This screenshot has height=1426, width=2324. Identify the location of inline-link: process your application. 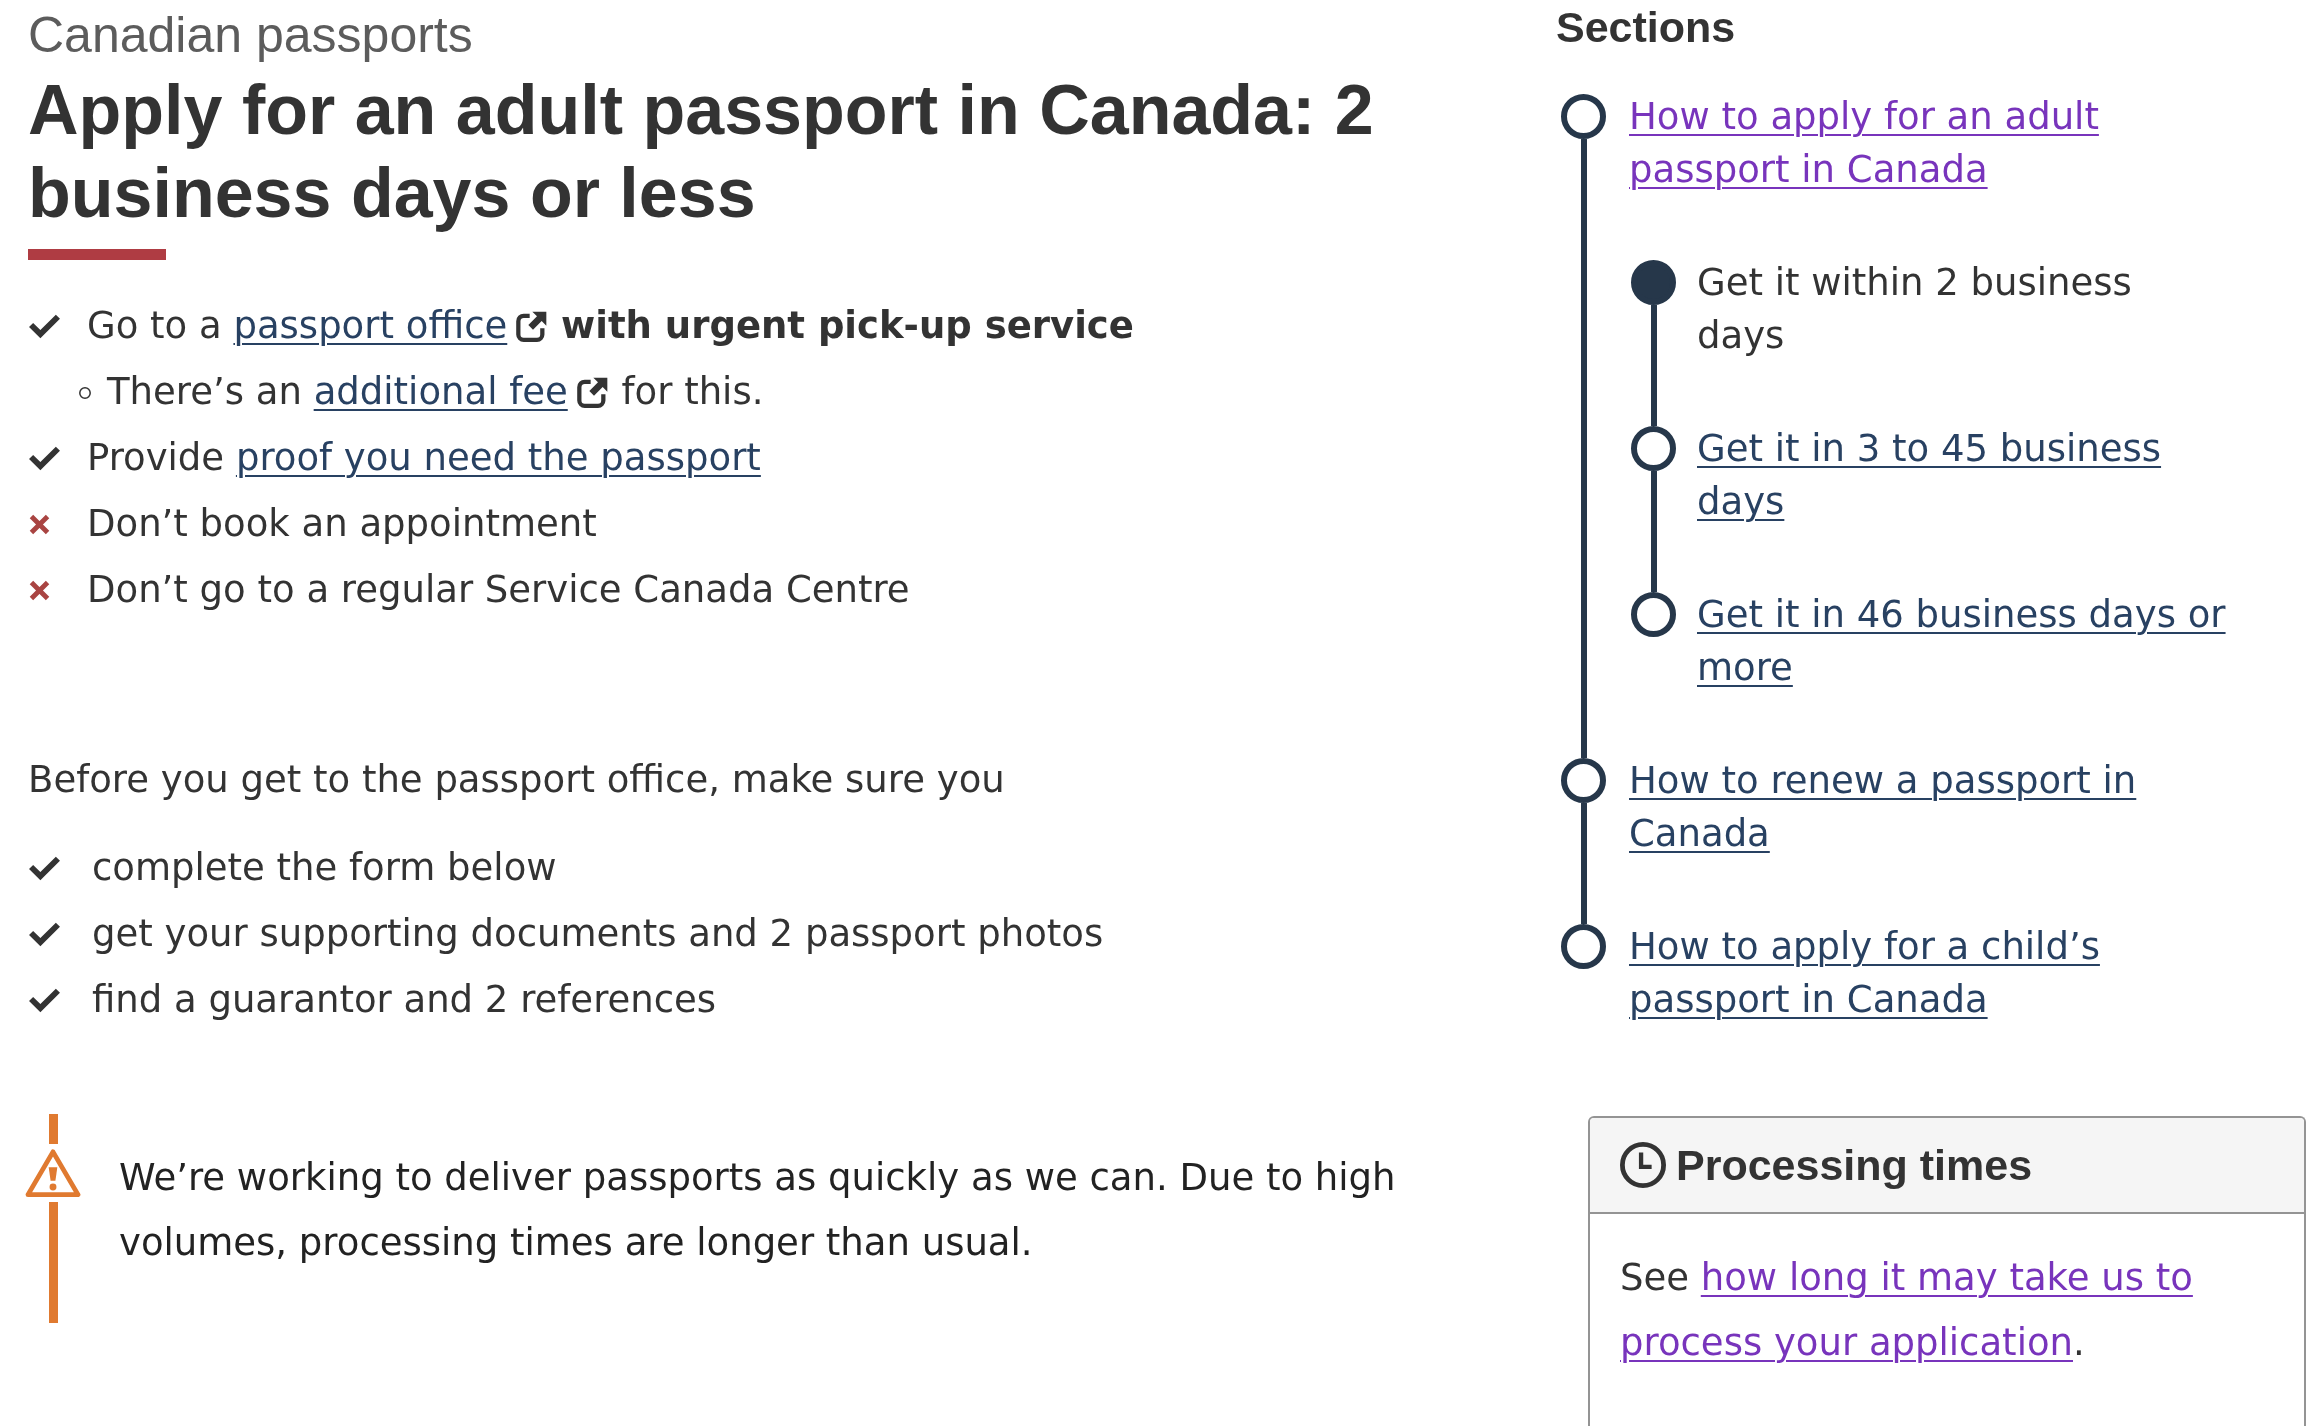
(1846, 1342).